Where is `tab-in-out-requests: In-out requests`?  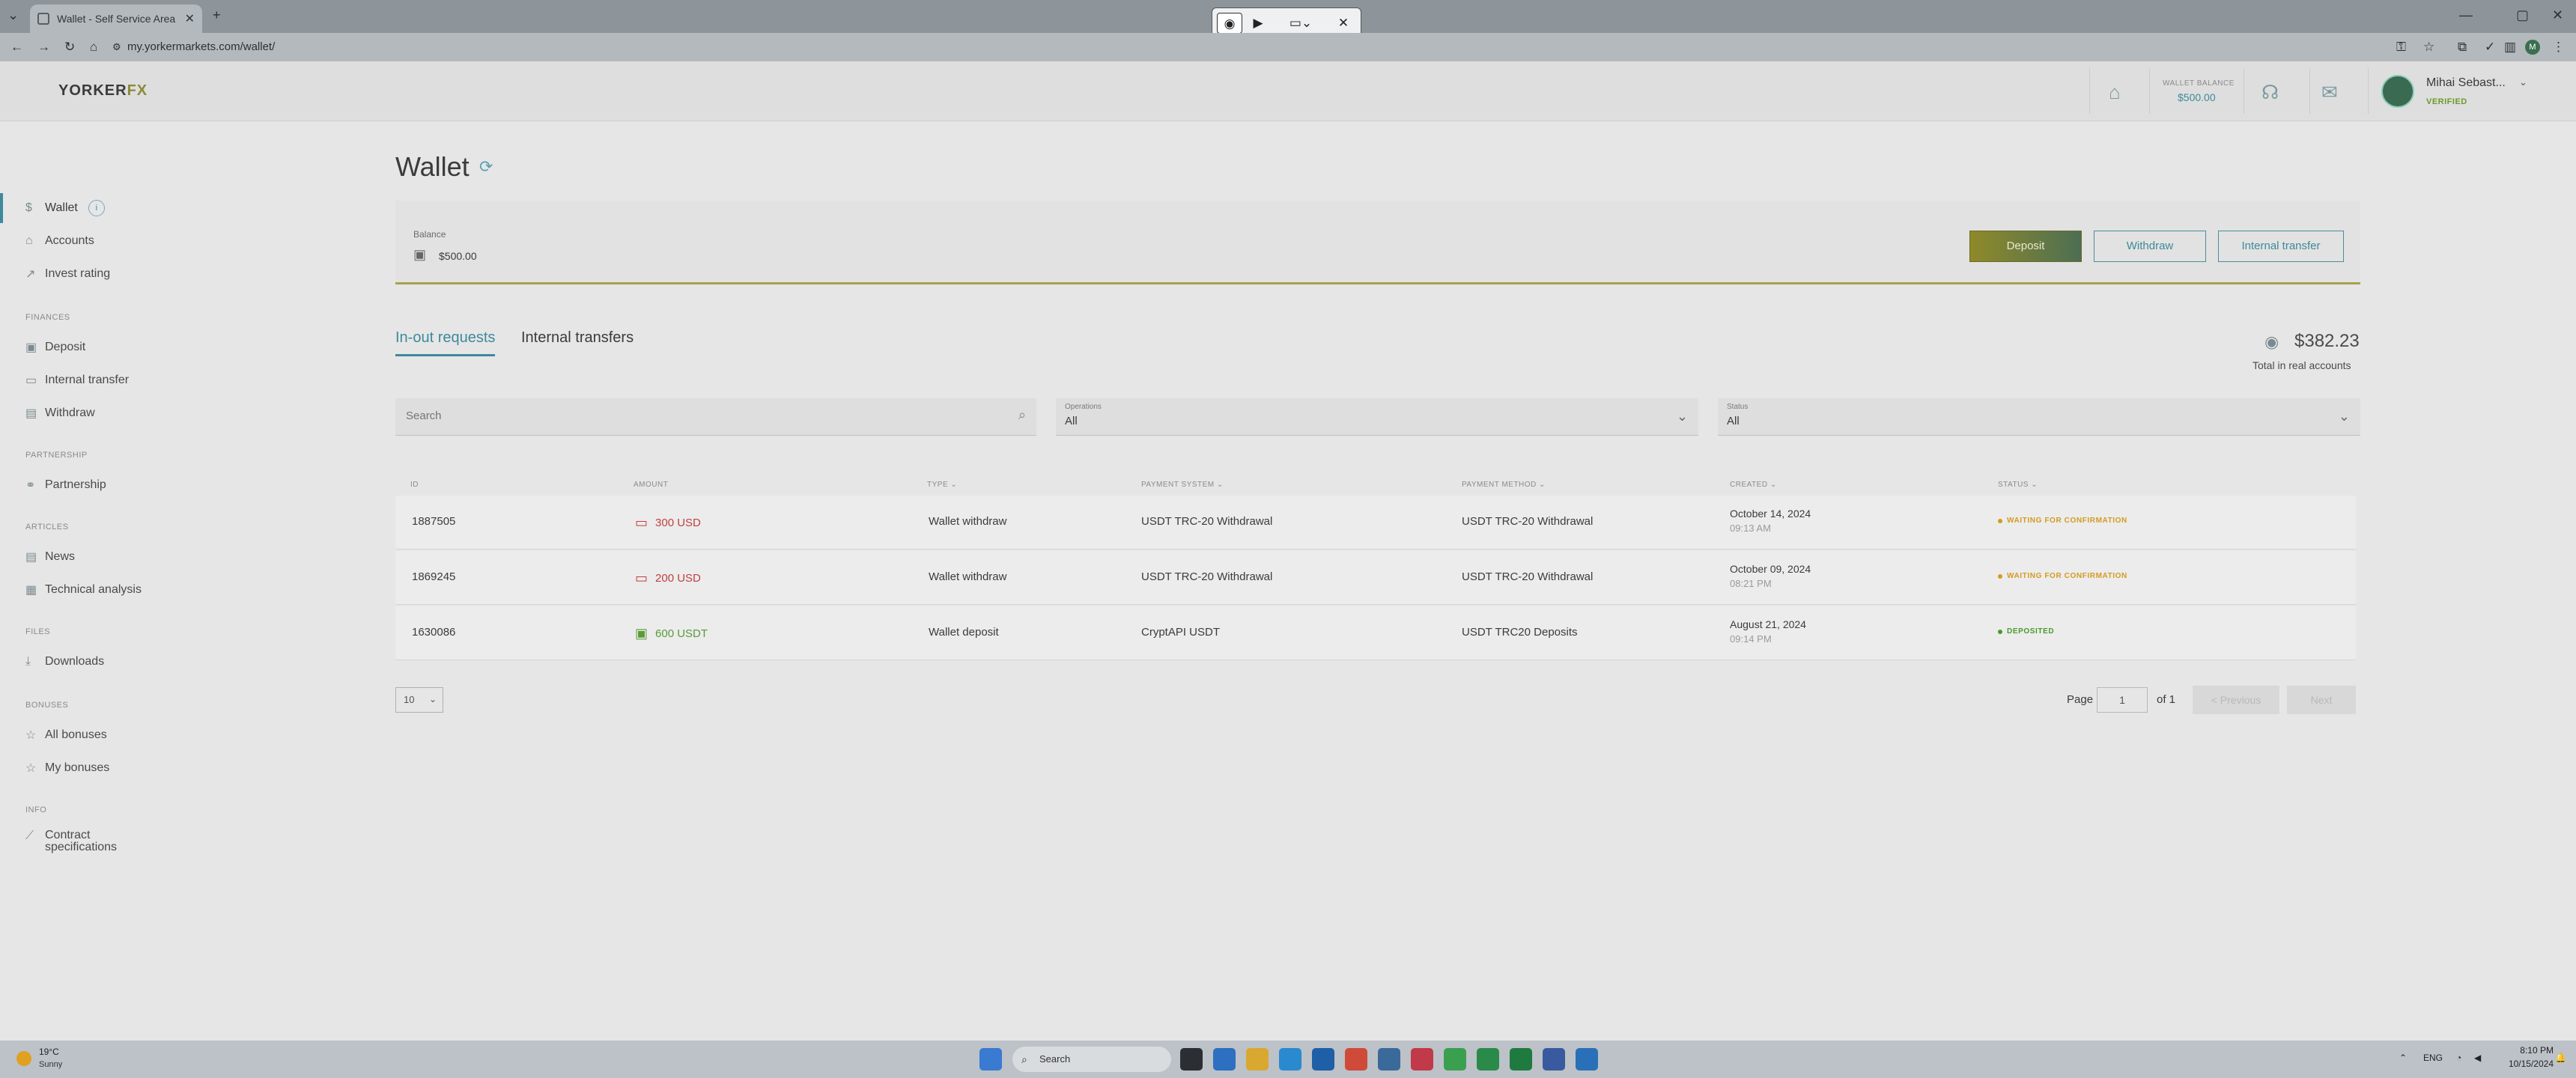
tab-in-out-requests: In-out requests is located at coordinates (445, 342).